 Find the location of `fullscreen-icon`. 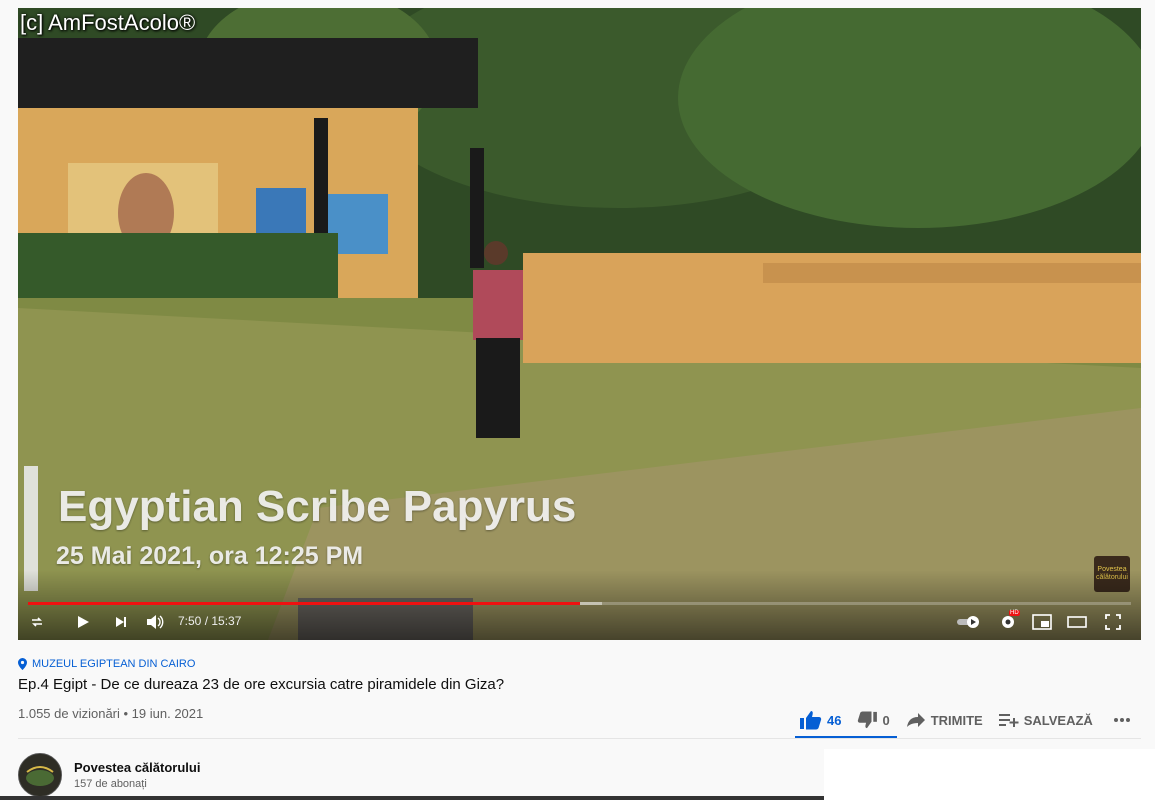

fullscreen-icon is located at coordinates (1113, 622).